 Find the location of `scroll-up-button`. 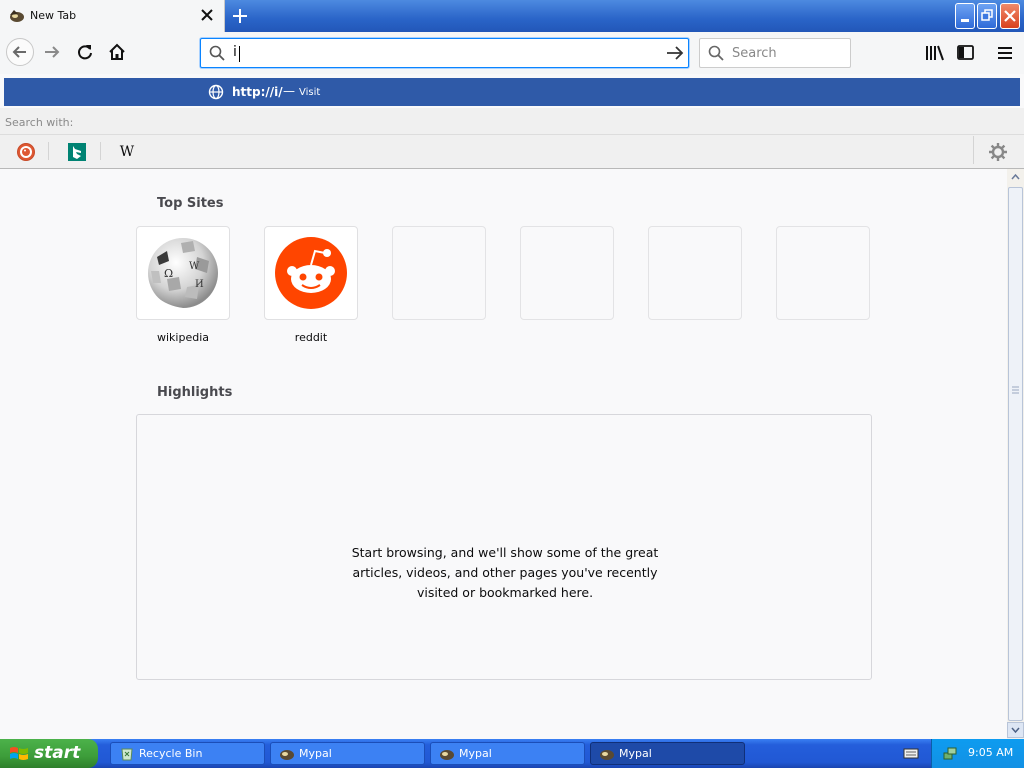

scroll-up-button is located at coordinates (1015, 177).